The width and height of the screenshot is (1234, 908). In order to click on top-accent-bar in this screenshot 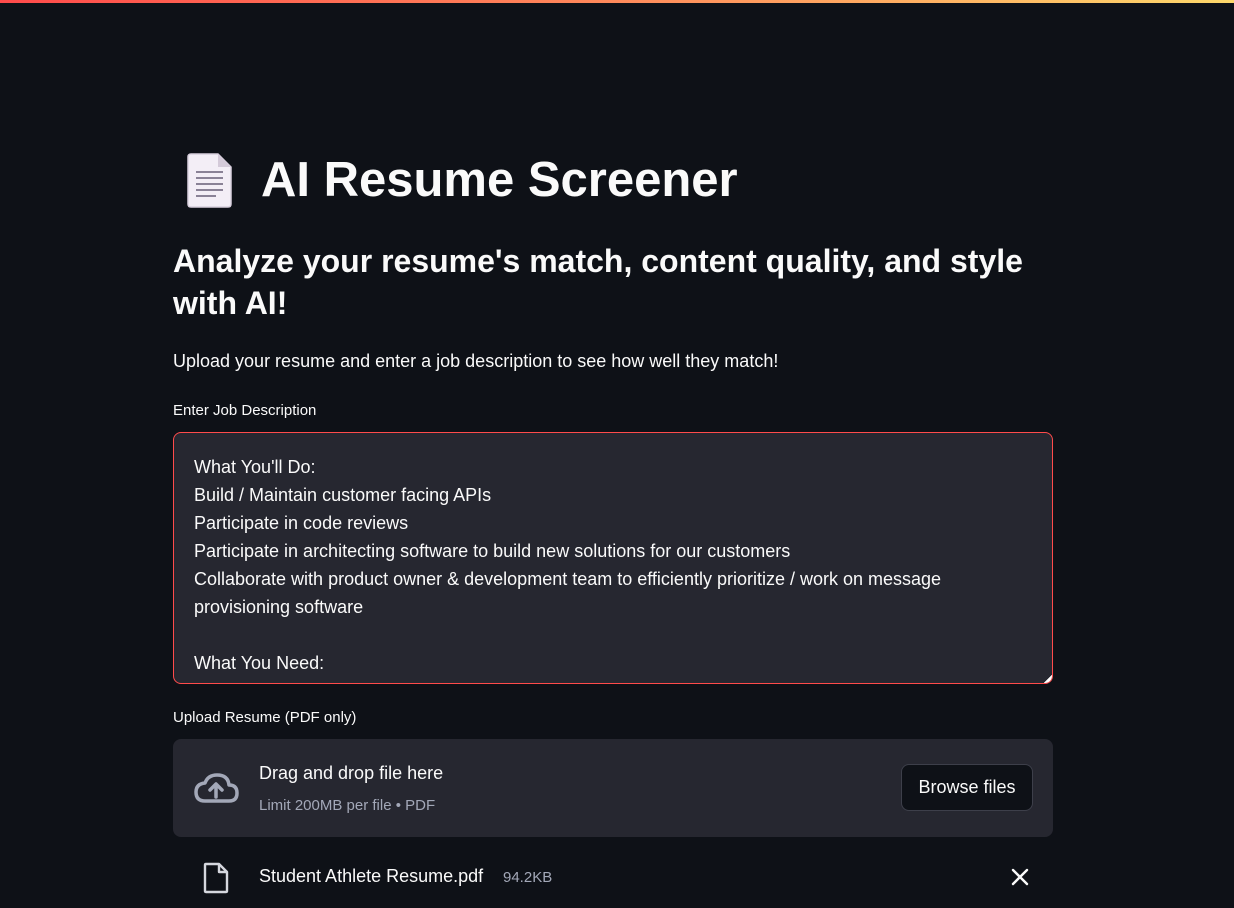, I will do `click(617, 1)`.